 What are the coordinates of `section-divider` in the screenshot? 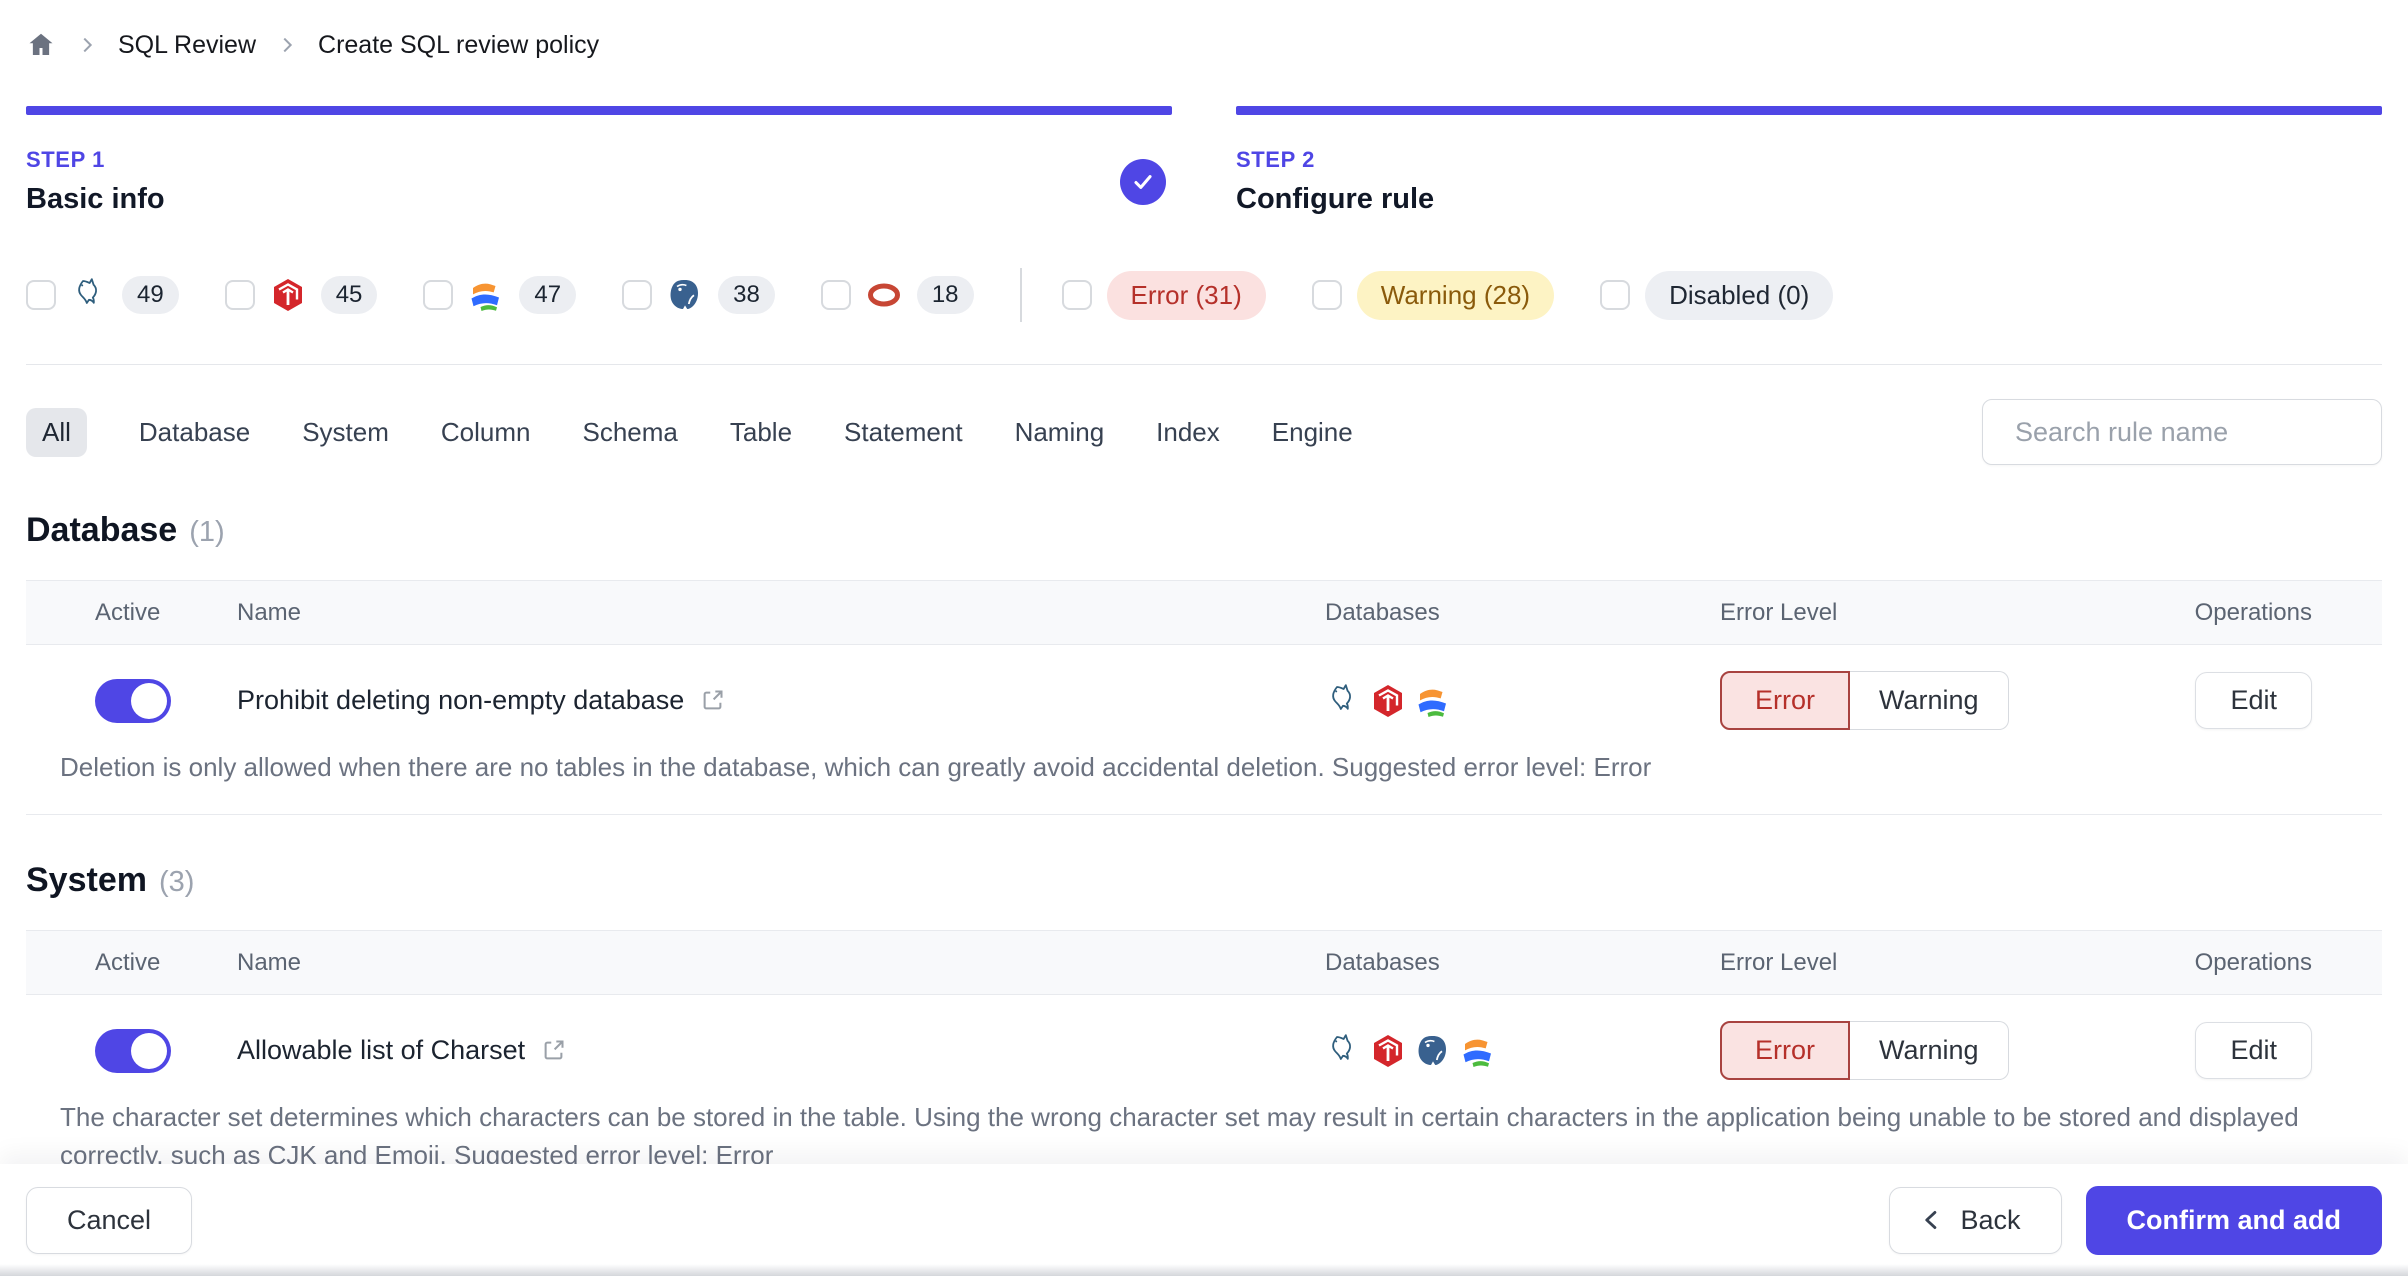 It's located at (1204, 364).